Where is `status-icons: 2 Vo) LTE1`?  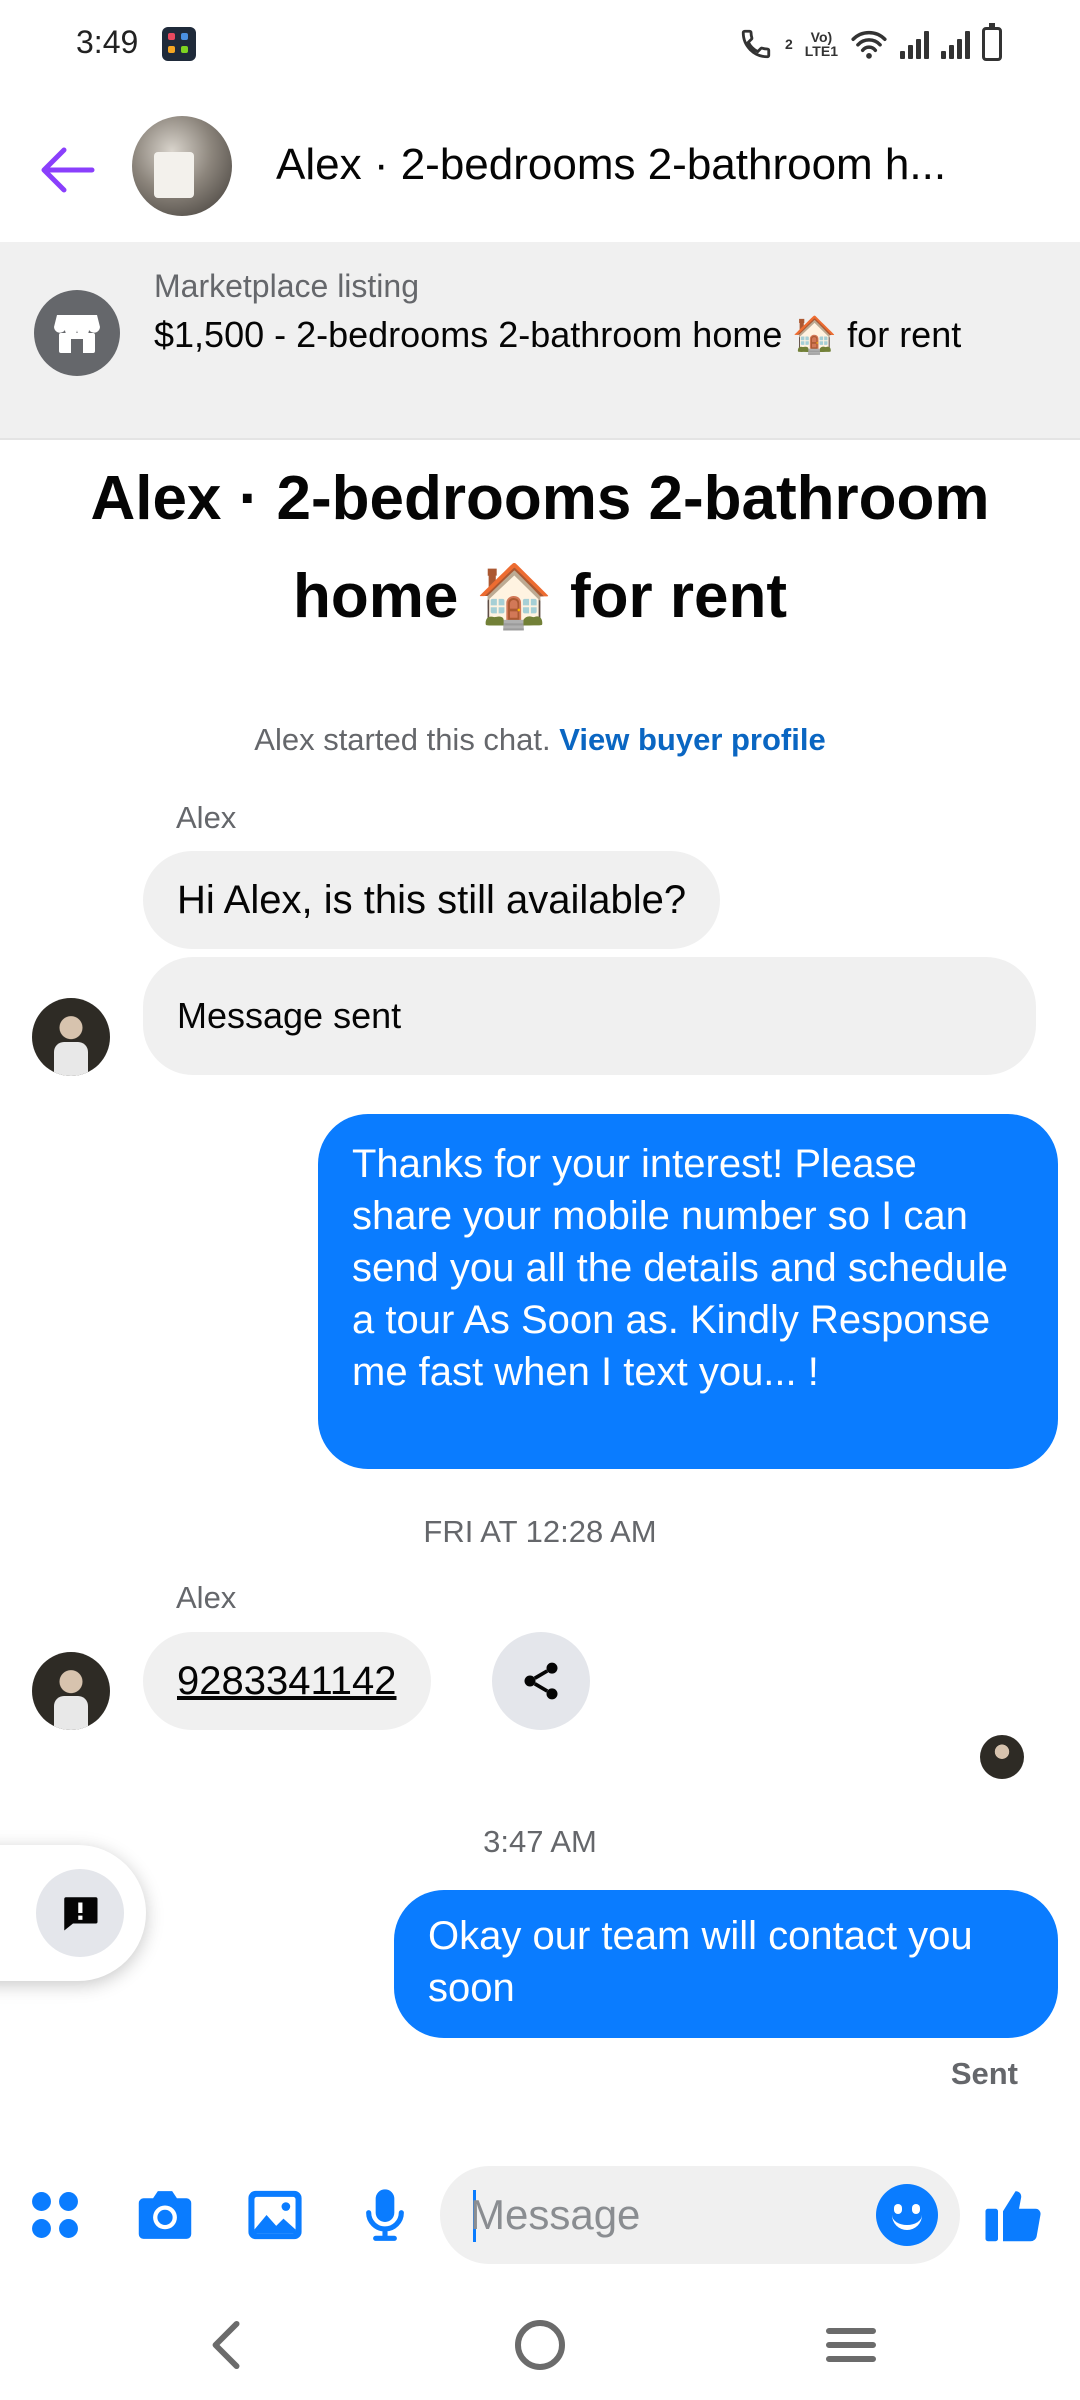
status-icons: 2 Vo) LTE1 is located at coordinates (870, 44).